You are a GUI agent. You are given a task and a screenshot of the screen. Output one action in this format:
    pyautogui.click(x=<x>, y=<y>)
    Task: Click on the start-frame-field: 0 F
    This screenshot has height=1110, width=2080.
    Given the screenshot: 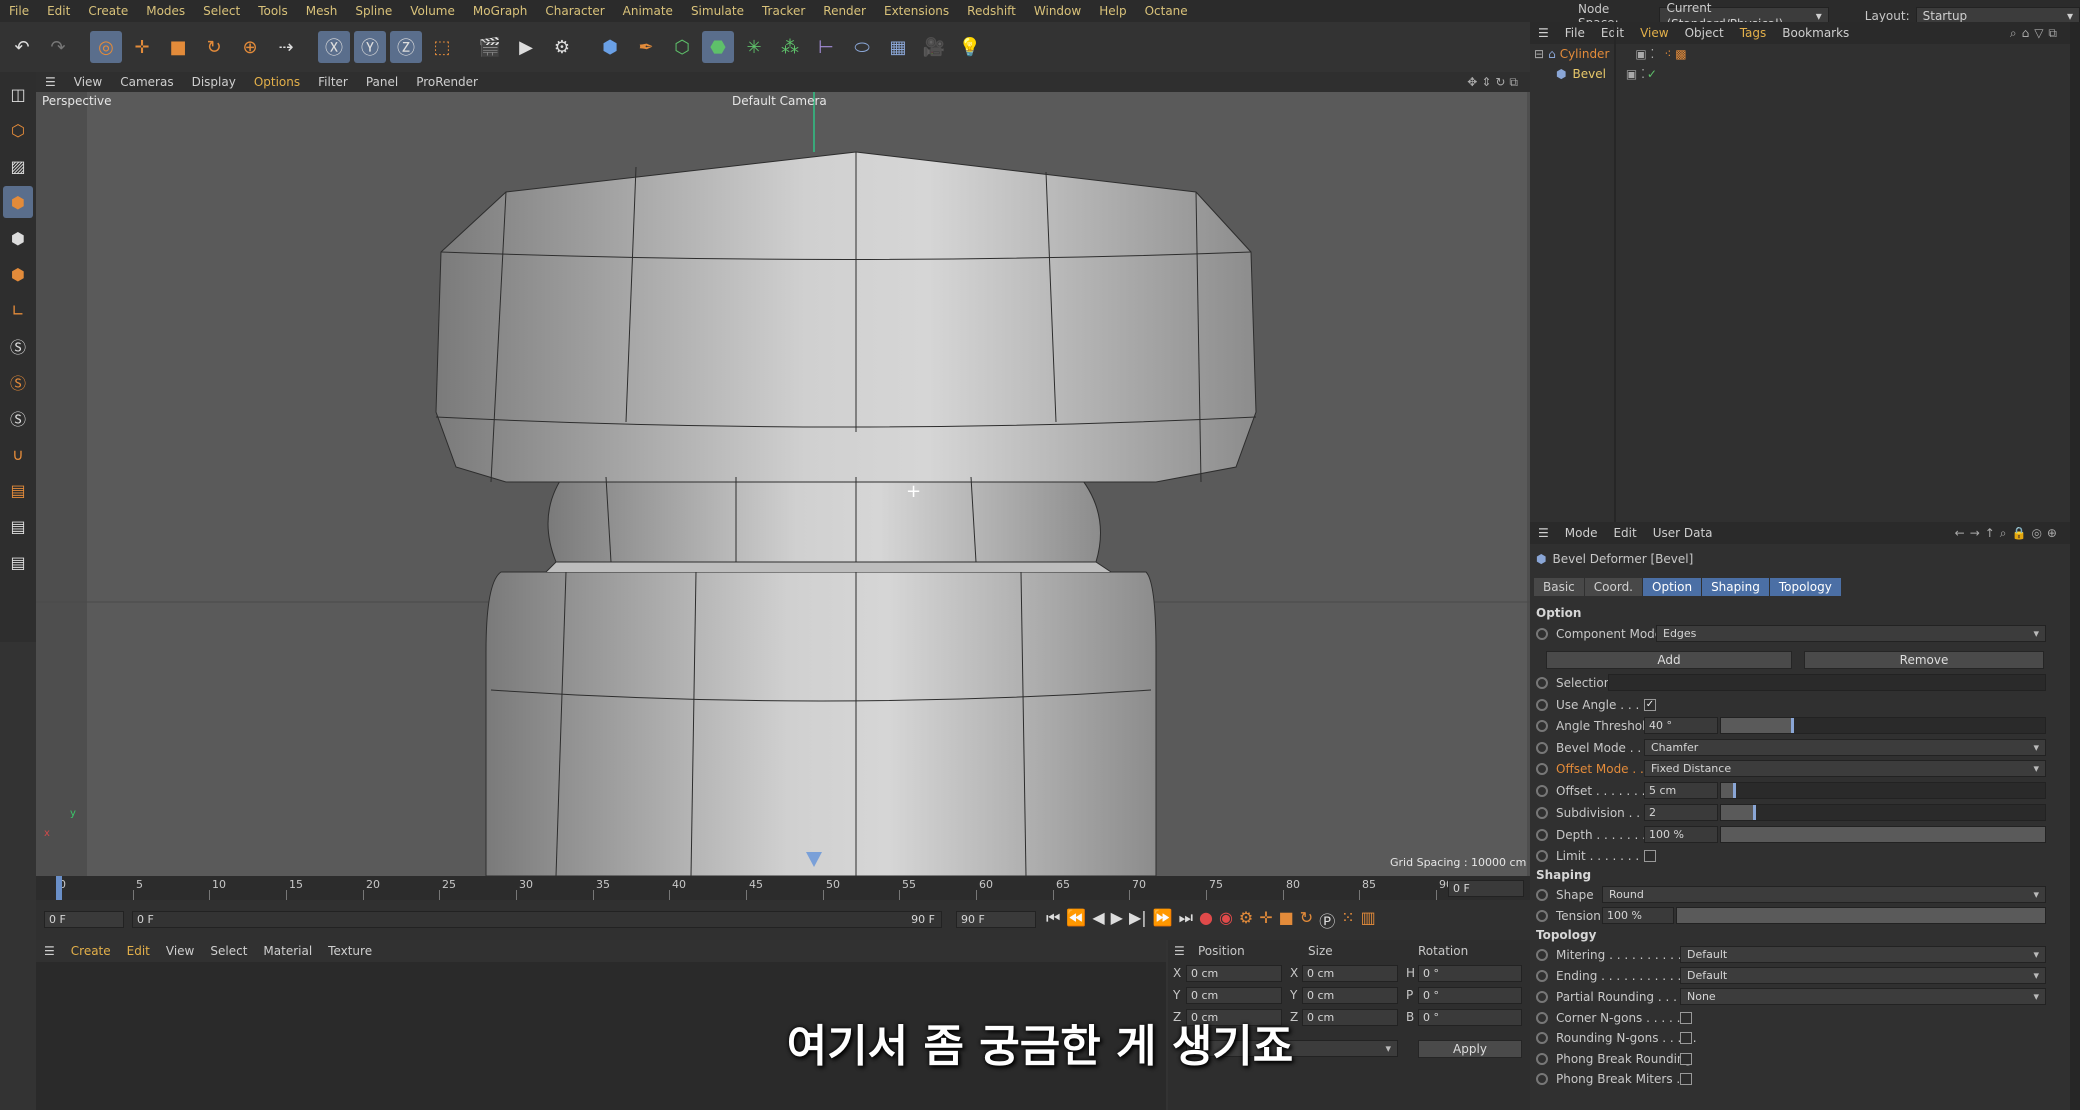 What is the action you would take?
    pyautogui.click(x=84, y=919)
    